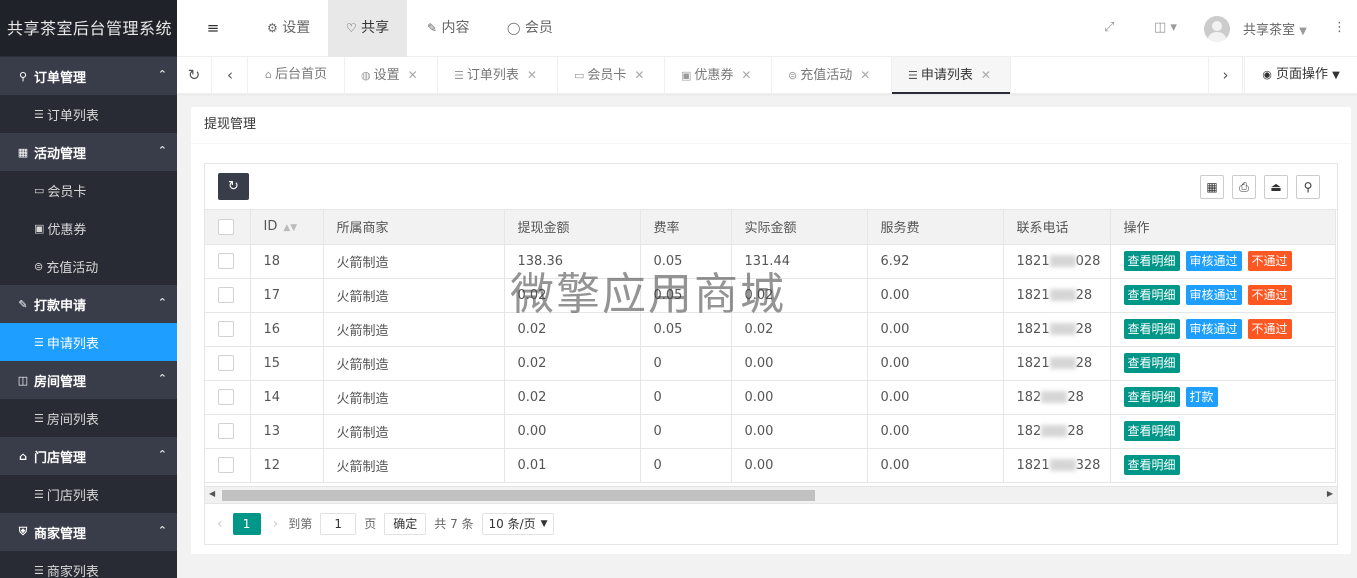 The height and width of the screenshot is (578, 1357). I want to click on select-all-checkbox, so click(226, 226).